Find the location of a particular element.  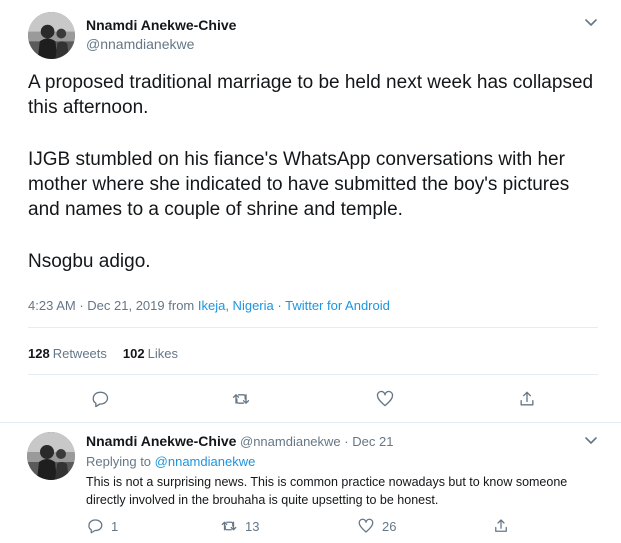

tweet-stats: 128 Retweets 102 Likes is located at coordinates (103, 353).